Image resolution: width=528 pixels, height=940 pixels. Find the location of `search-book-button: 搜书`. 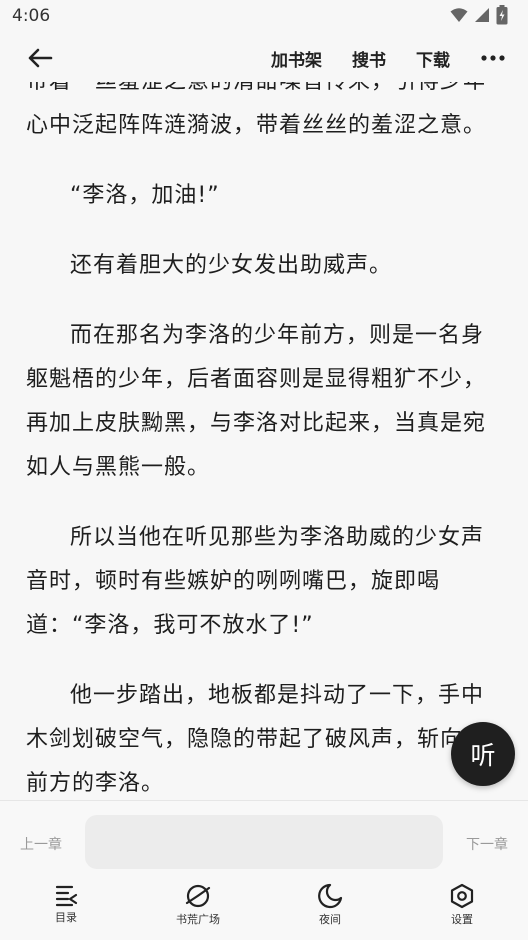

search-book-button: 搜书 is located at coordinates (369, 58).